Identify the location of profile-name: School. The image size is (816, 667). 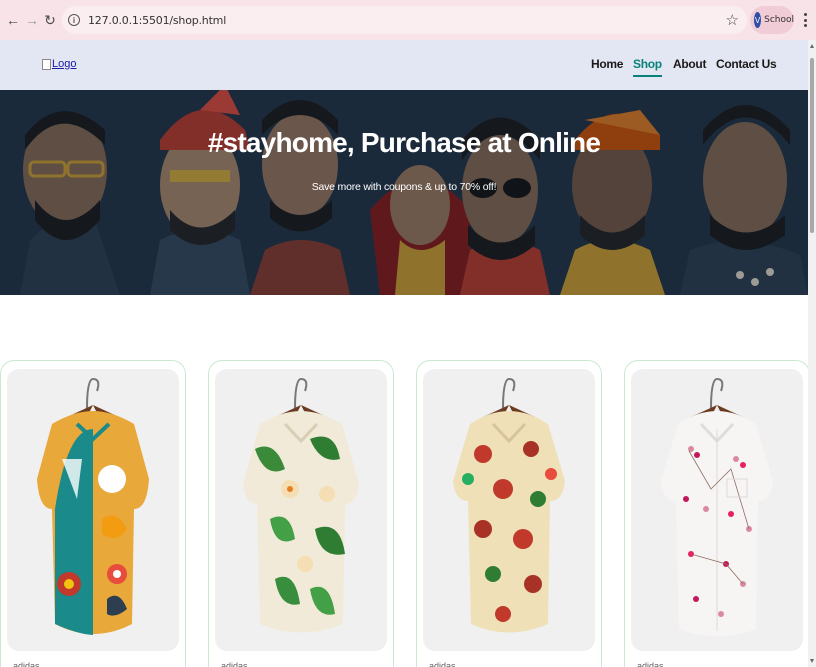
(779, 20).